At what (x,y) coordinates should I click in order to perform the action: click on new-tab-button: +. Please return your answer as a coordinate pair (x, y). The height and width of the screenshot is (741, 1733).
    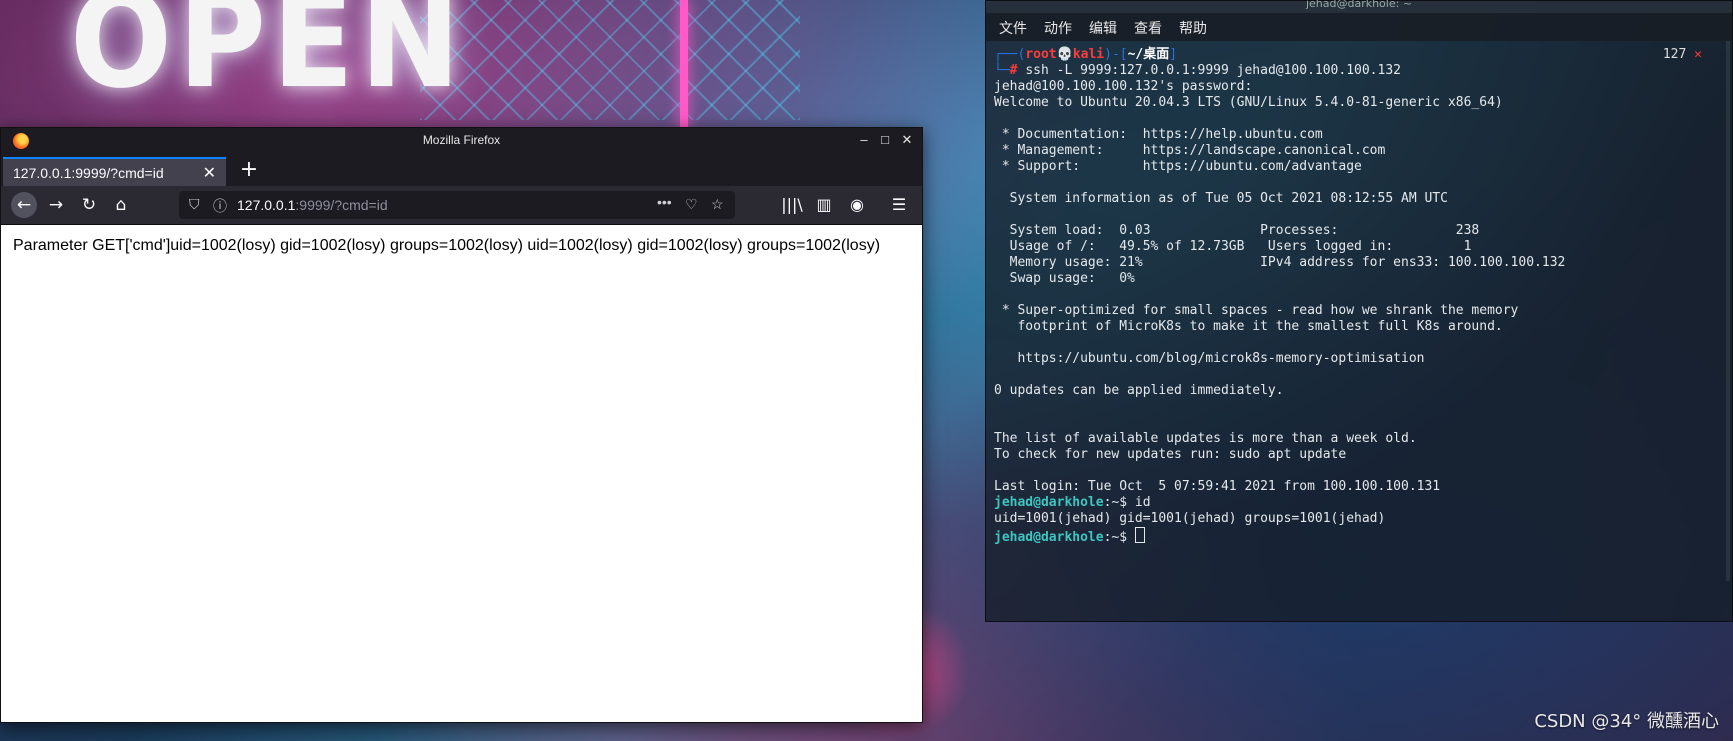
    Looking at the image, I should click on (249, 169).